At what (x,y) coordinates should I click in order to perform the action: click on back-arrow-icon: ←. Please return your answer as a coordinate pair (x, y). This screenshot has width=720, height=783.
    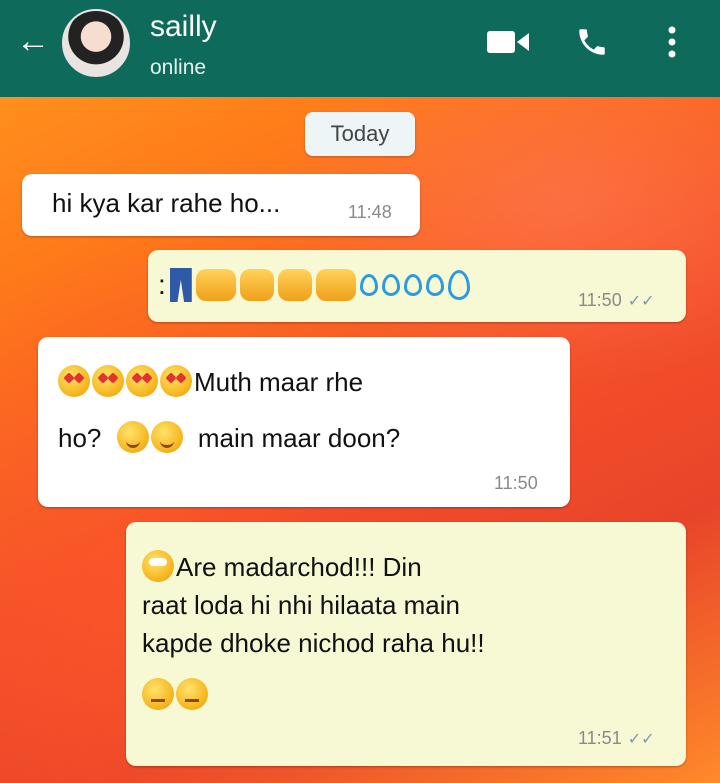
    Looking at the image, I should click on (33, 41).